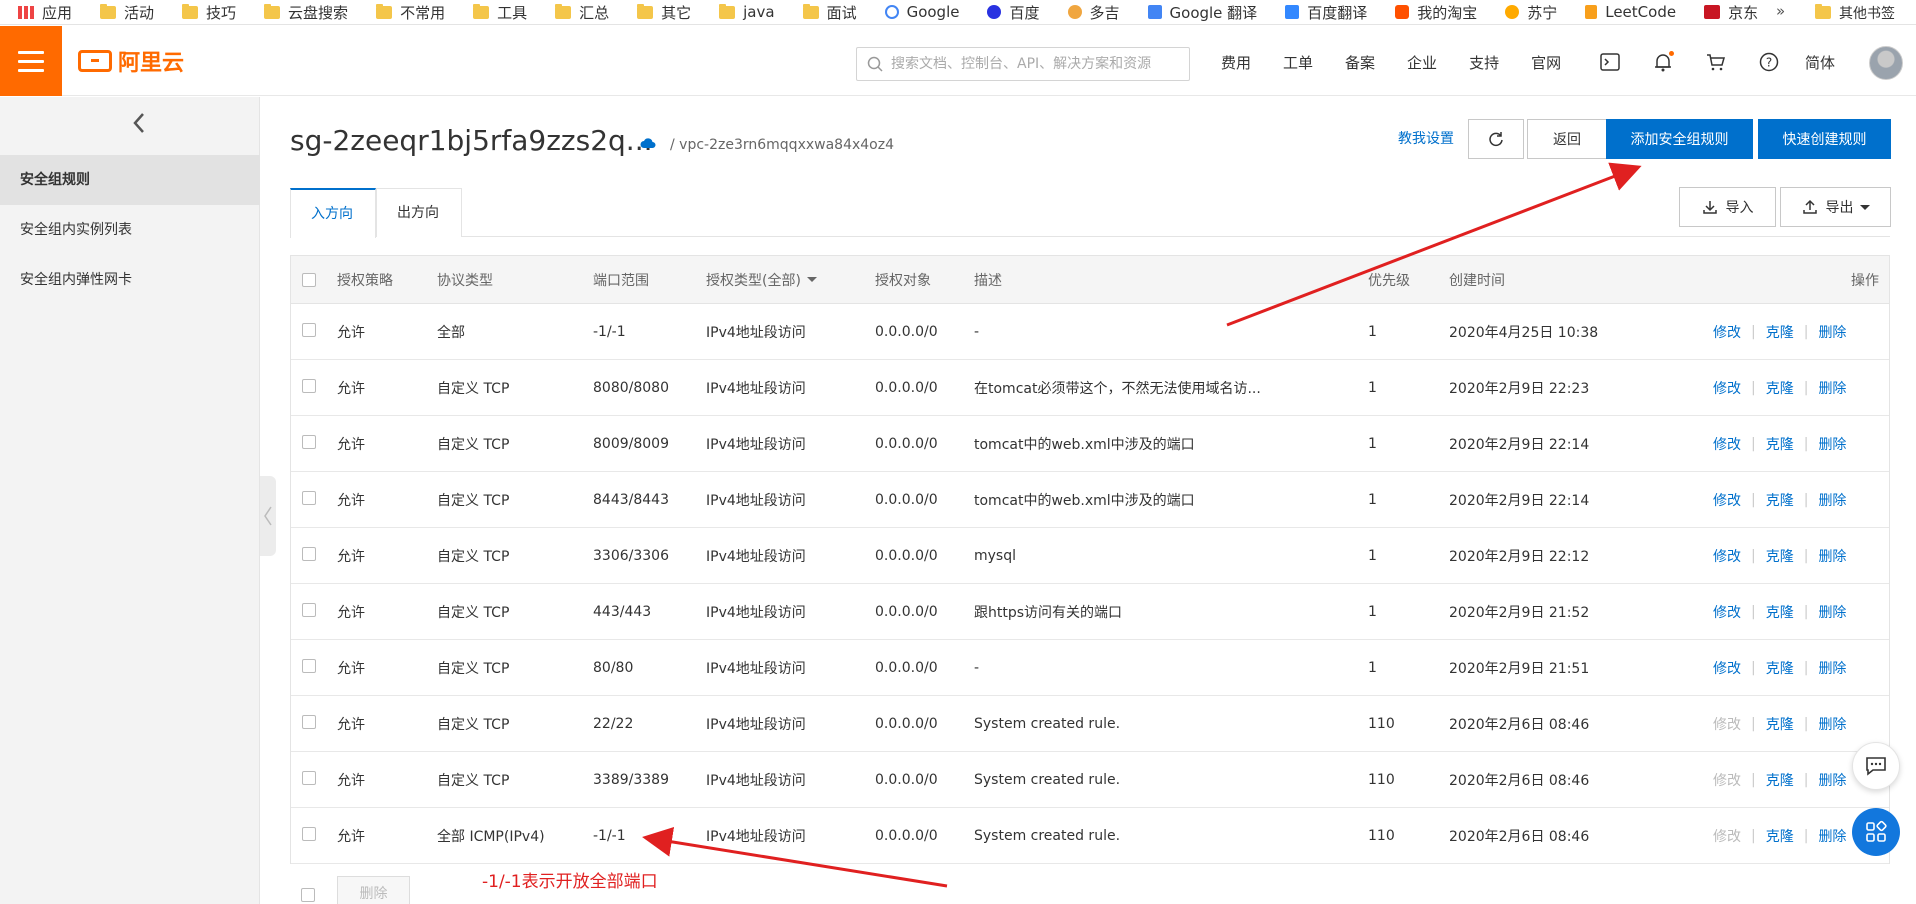 The image size is (1916, 904). What do you see at coordinates (1876, 766) in the screenshot?
I see `feedback-button` at bounding box center [1876, 766].